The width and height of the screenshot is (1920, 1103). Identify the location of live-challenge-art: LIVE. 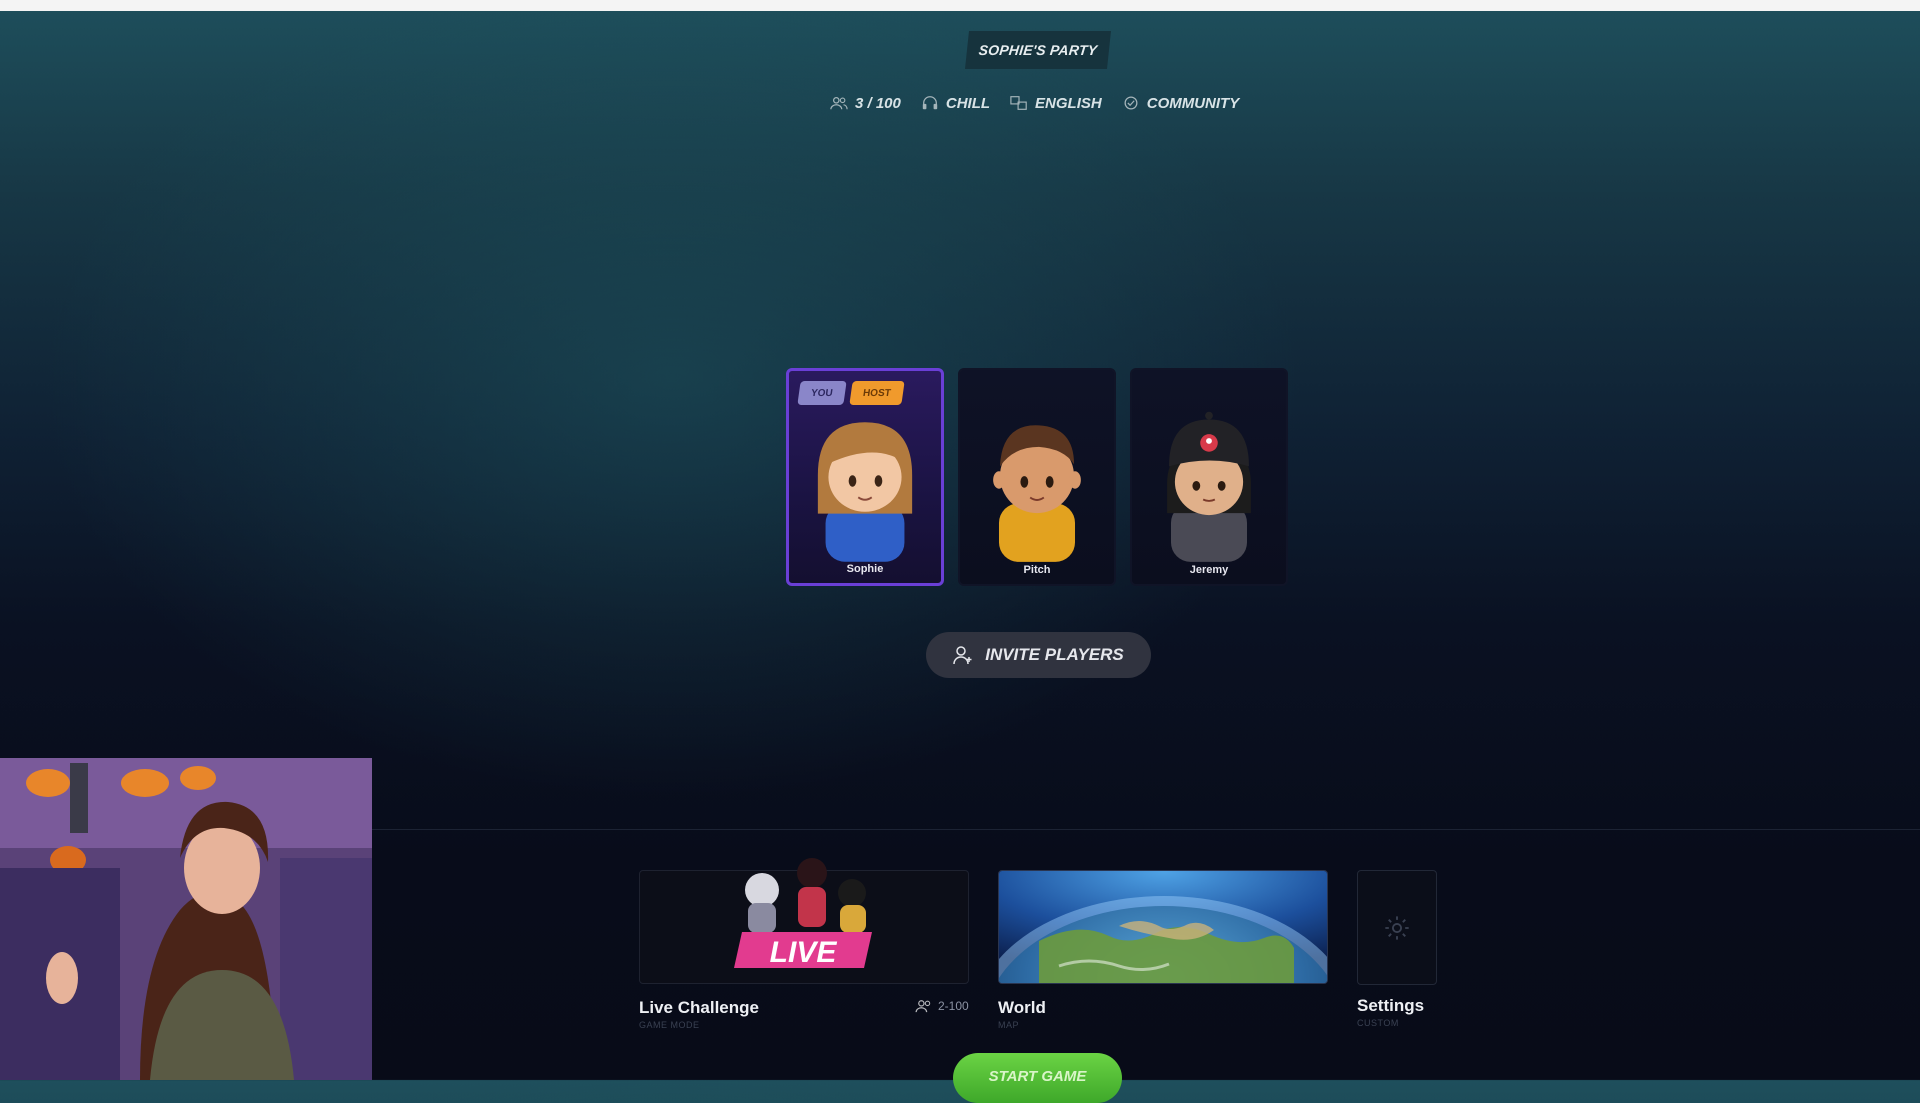
(803, 913).